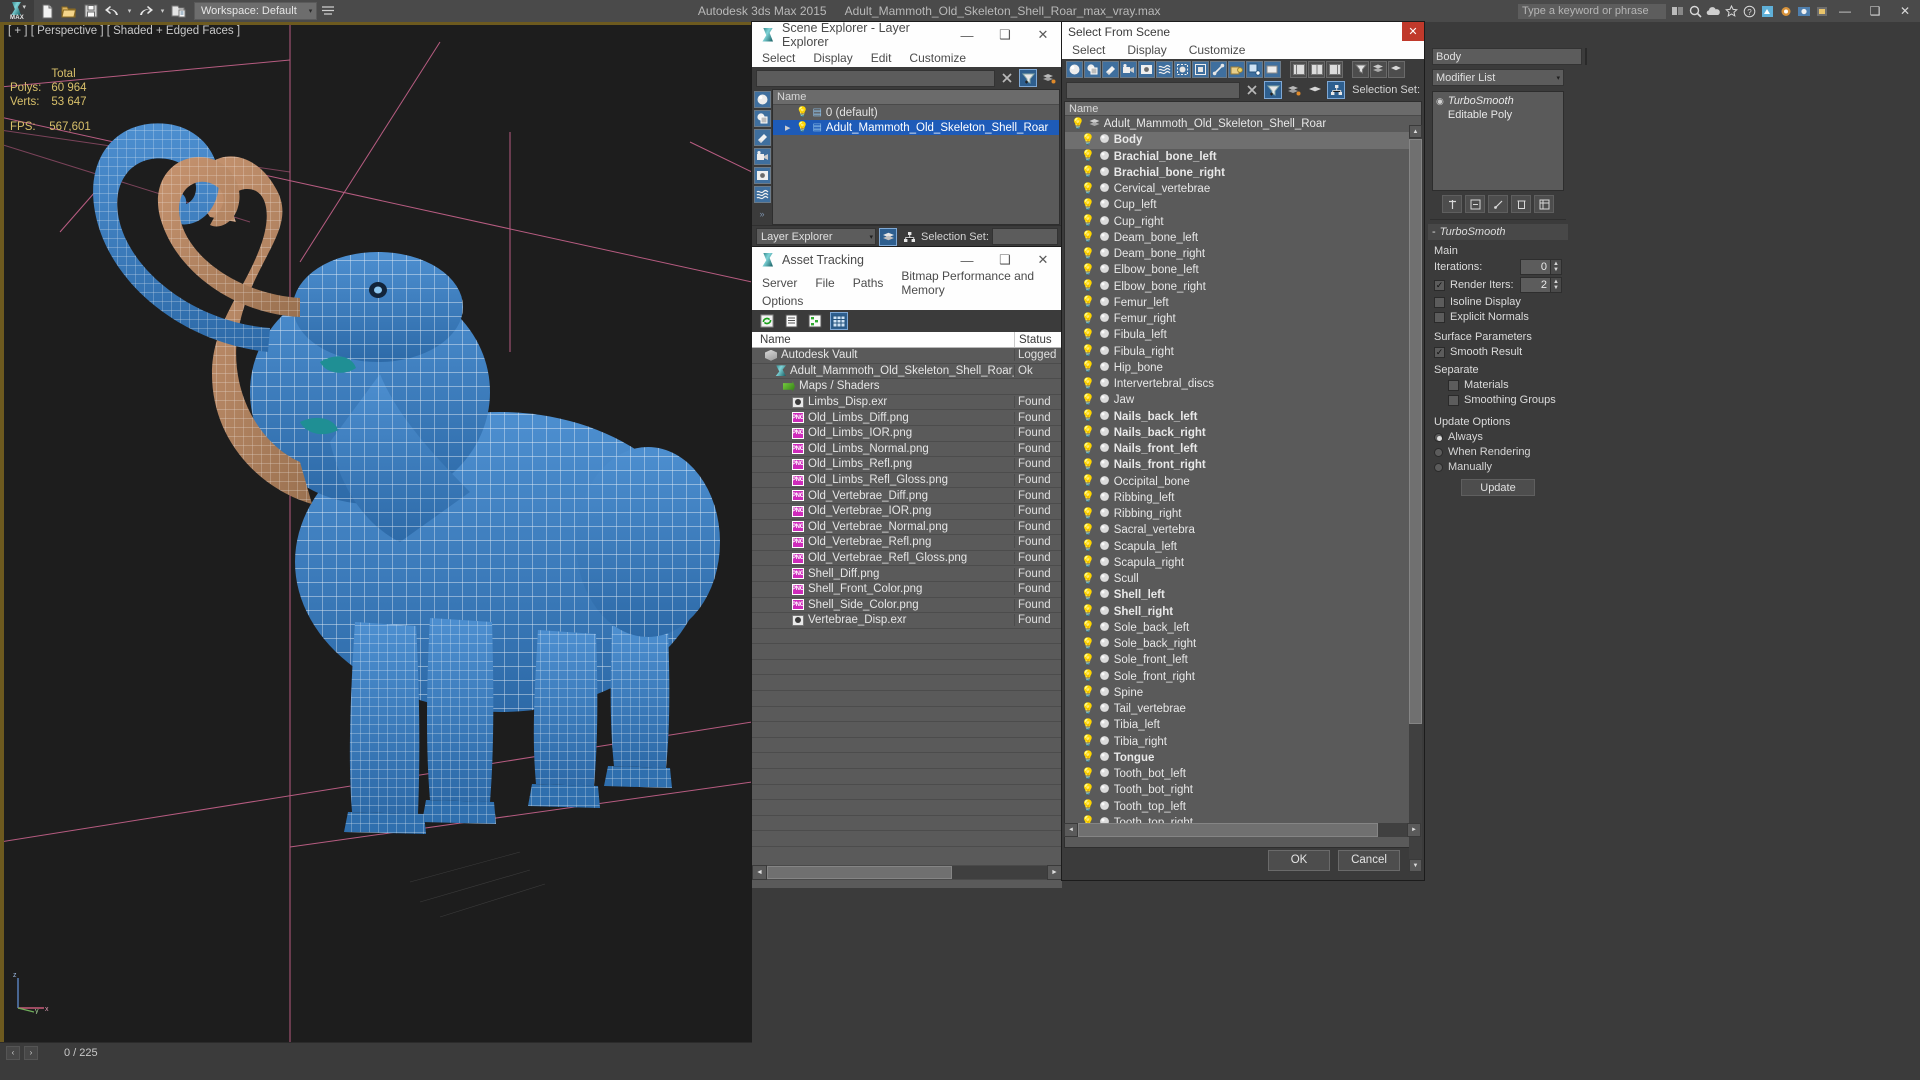 This screenshot has width=1920, height=1080. I want to click on explicit-normals-row: ✓ Explicit Normals, so click(1498, 317).